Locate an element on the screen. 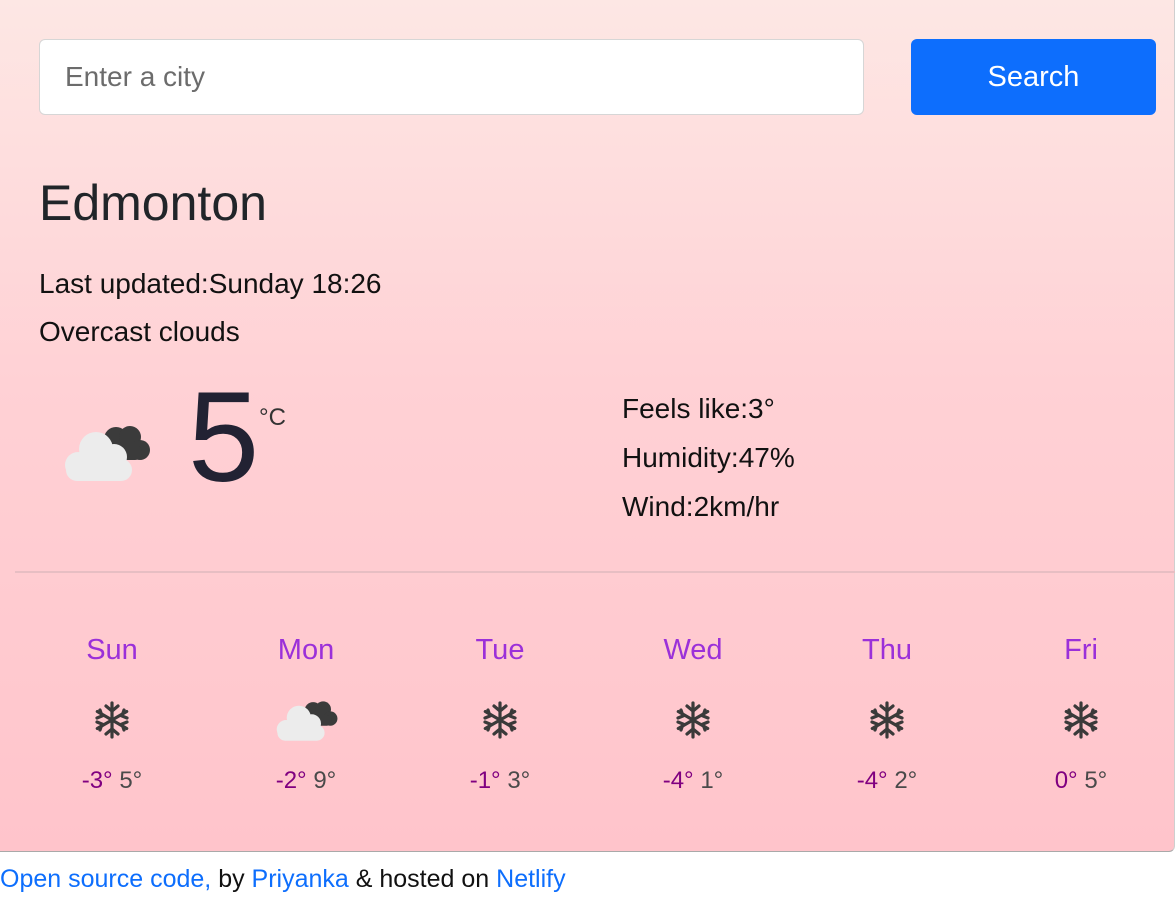  forecast-day: Fri 0° 5° is located at coordinates (1081, 713).